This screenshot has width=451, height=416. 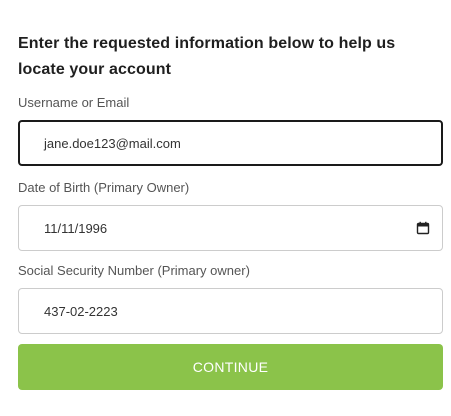 What do you see at coordinates (104, 187) in the screenshot?
I see `dob-label: Date of Birth (Primary Owner)` at bounding box center [104, 187].